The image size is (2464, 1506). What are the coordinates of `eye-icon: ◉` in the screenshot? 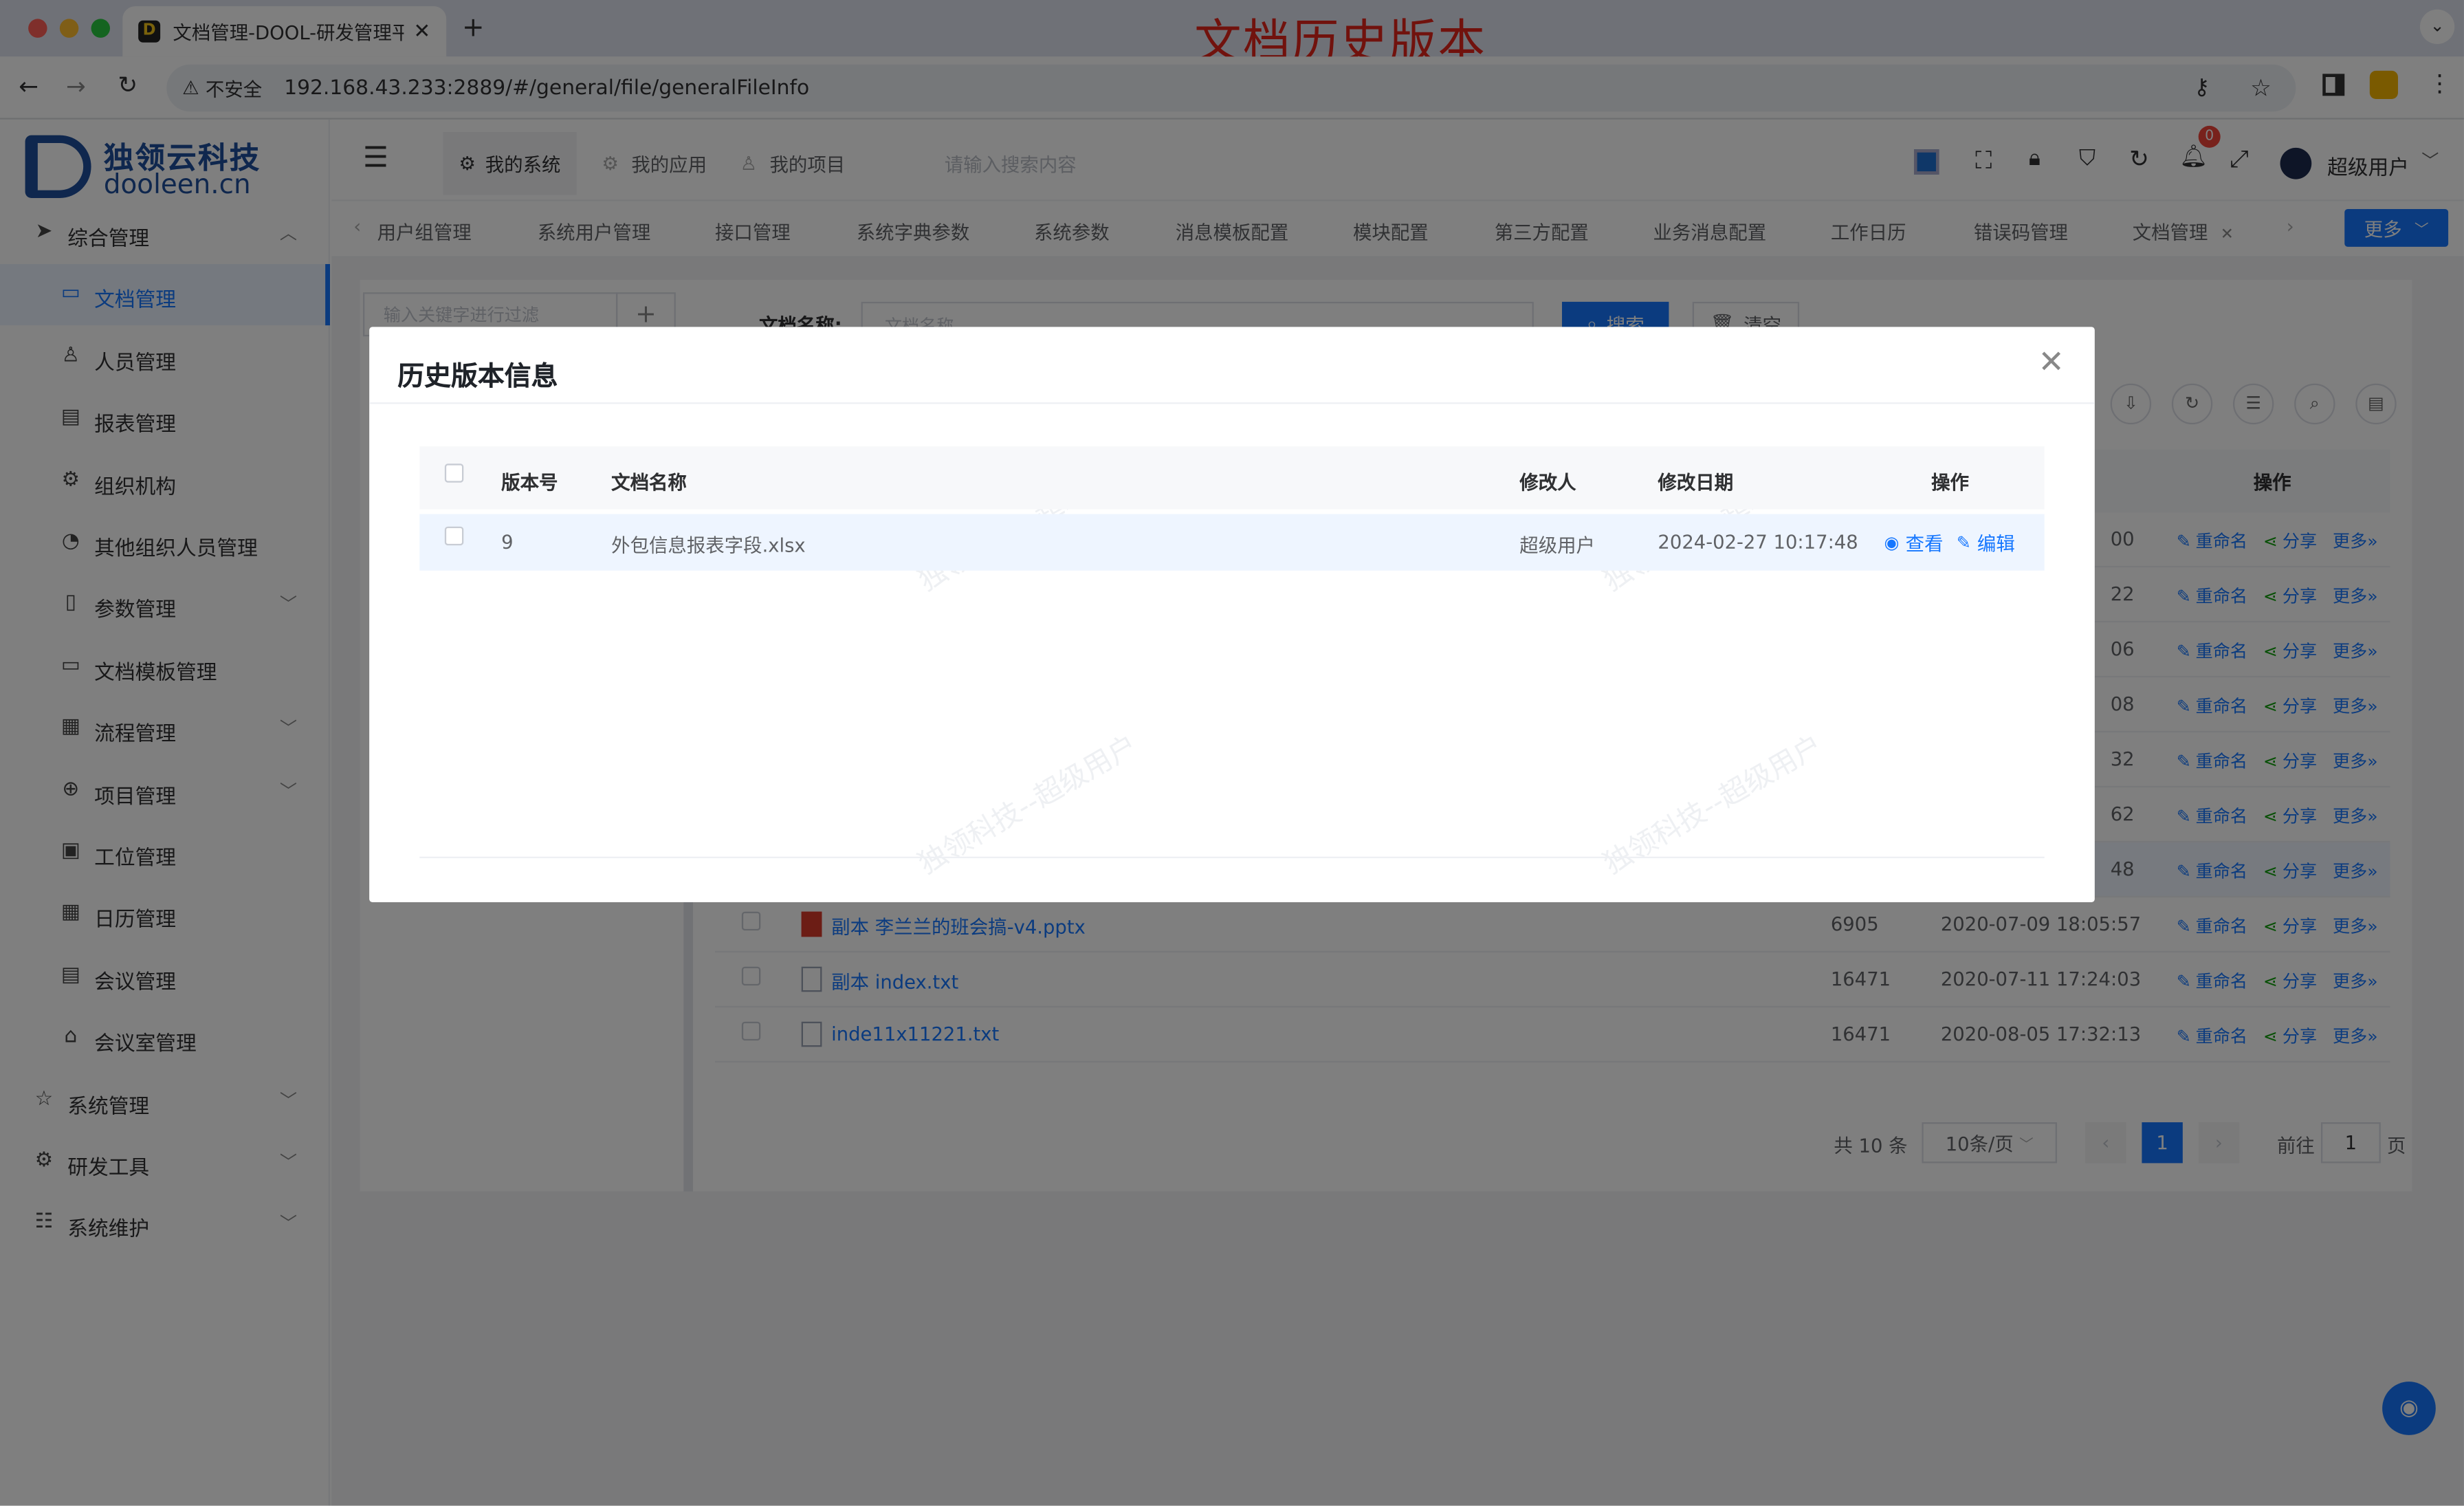 It's located at (1892, 543).